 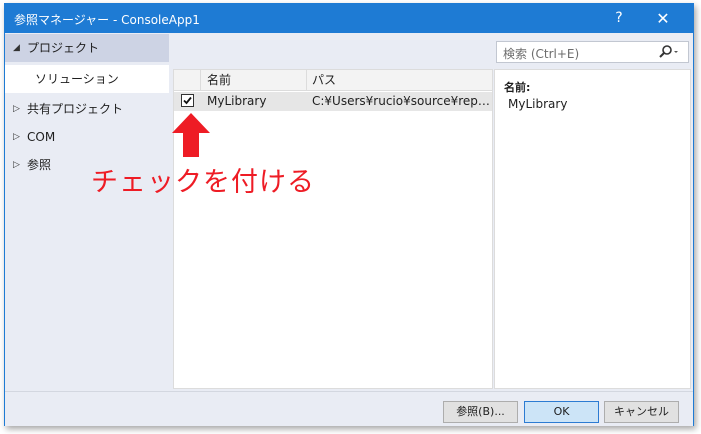 What do you see at coordinates (349, 408) in the screenshot?
I see `button-bar: 参照(B)... OK キャンセル` at bounding box center [349, 408].